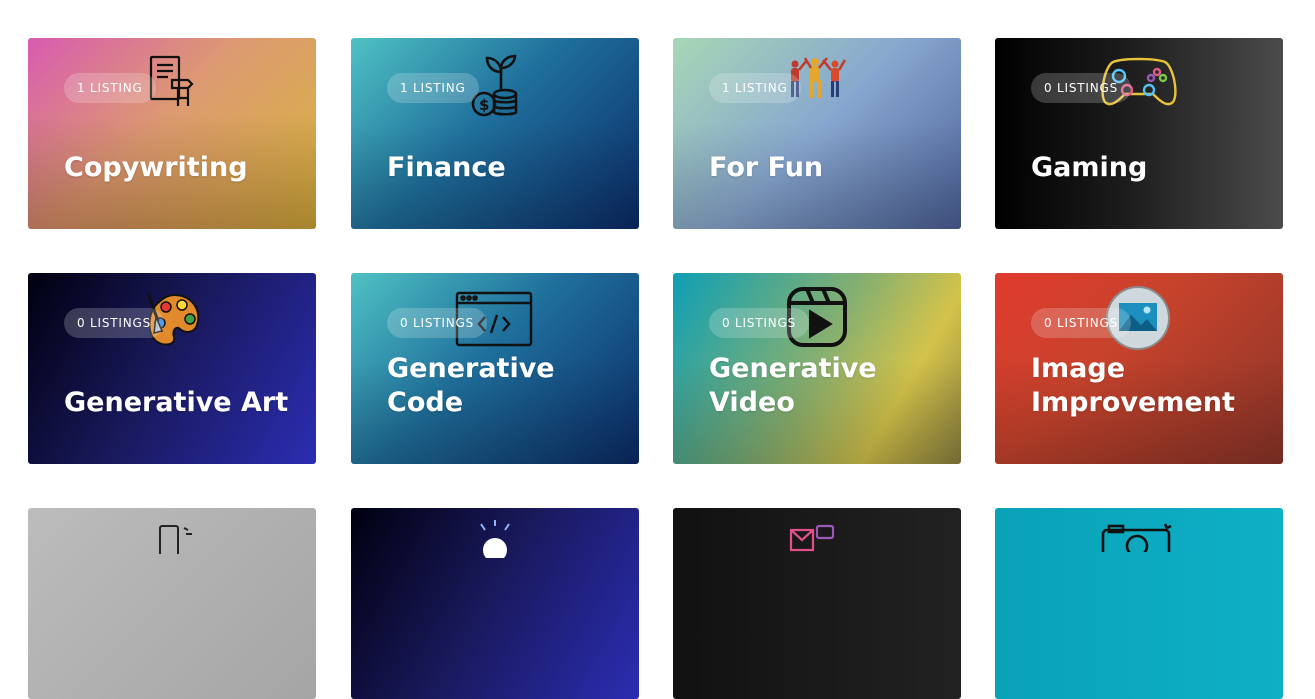  What do you see at coordinates (471, 385) in the screenshot?
I see `category-title: Generative Code` at bounding box center [471, 385].